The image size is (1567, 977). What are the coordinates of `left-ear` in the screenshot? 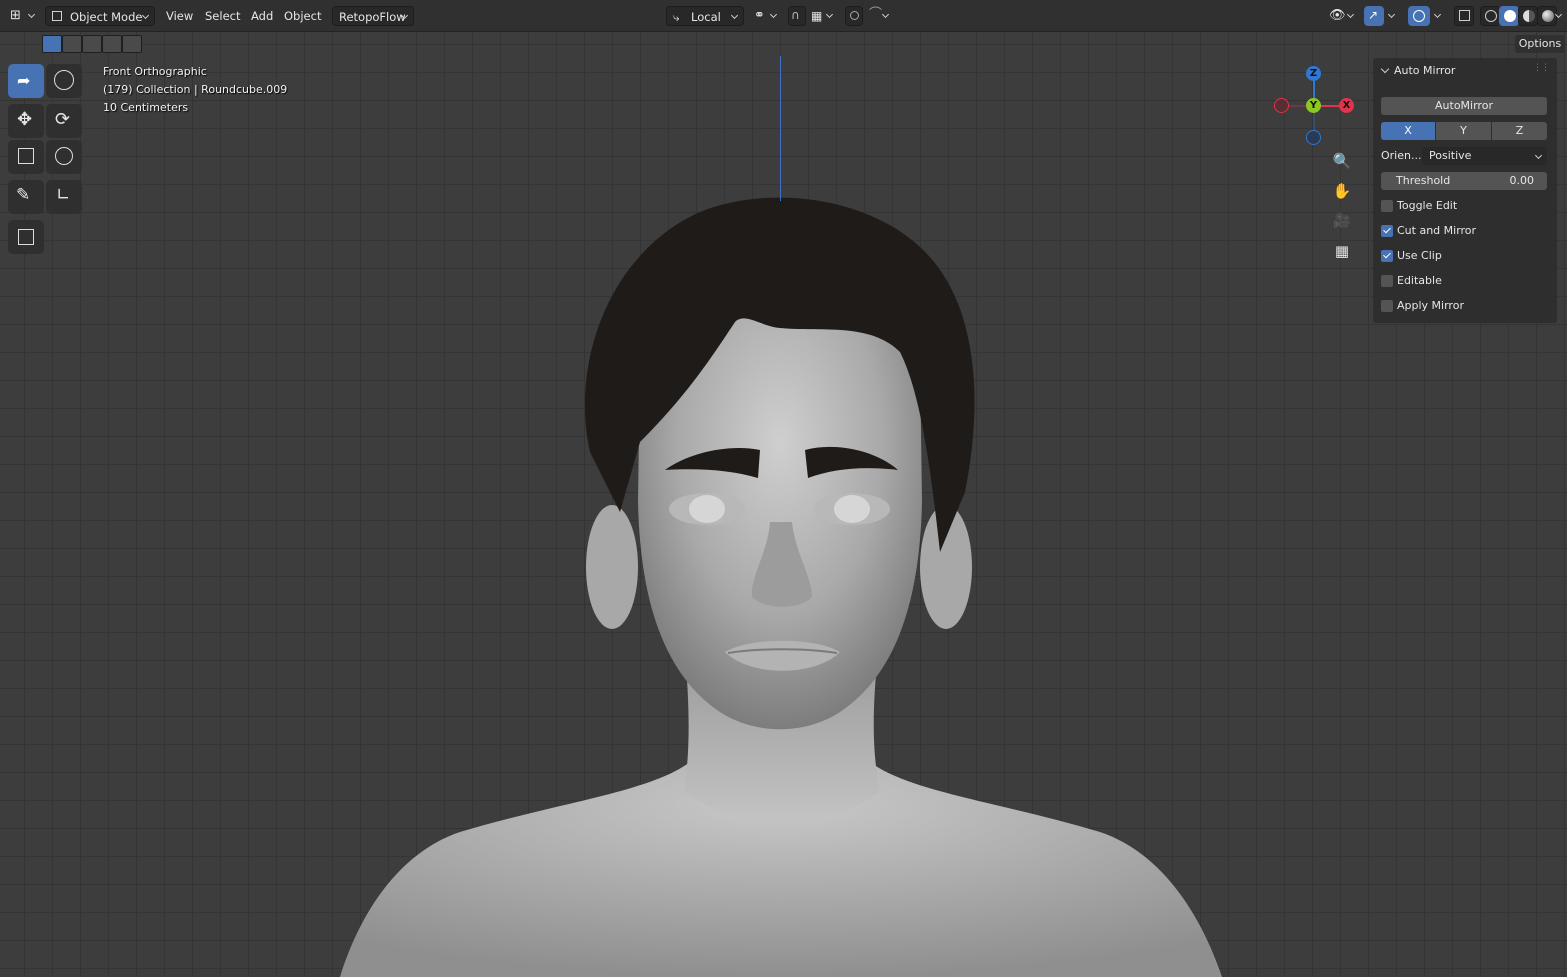 It's located at (612, 567).